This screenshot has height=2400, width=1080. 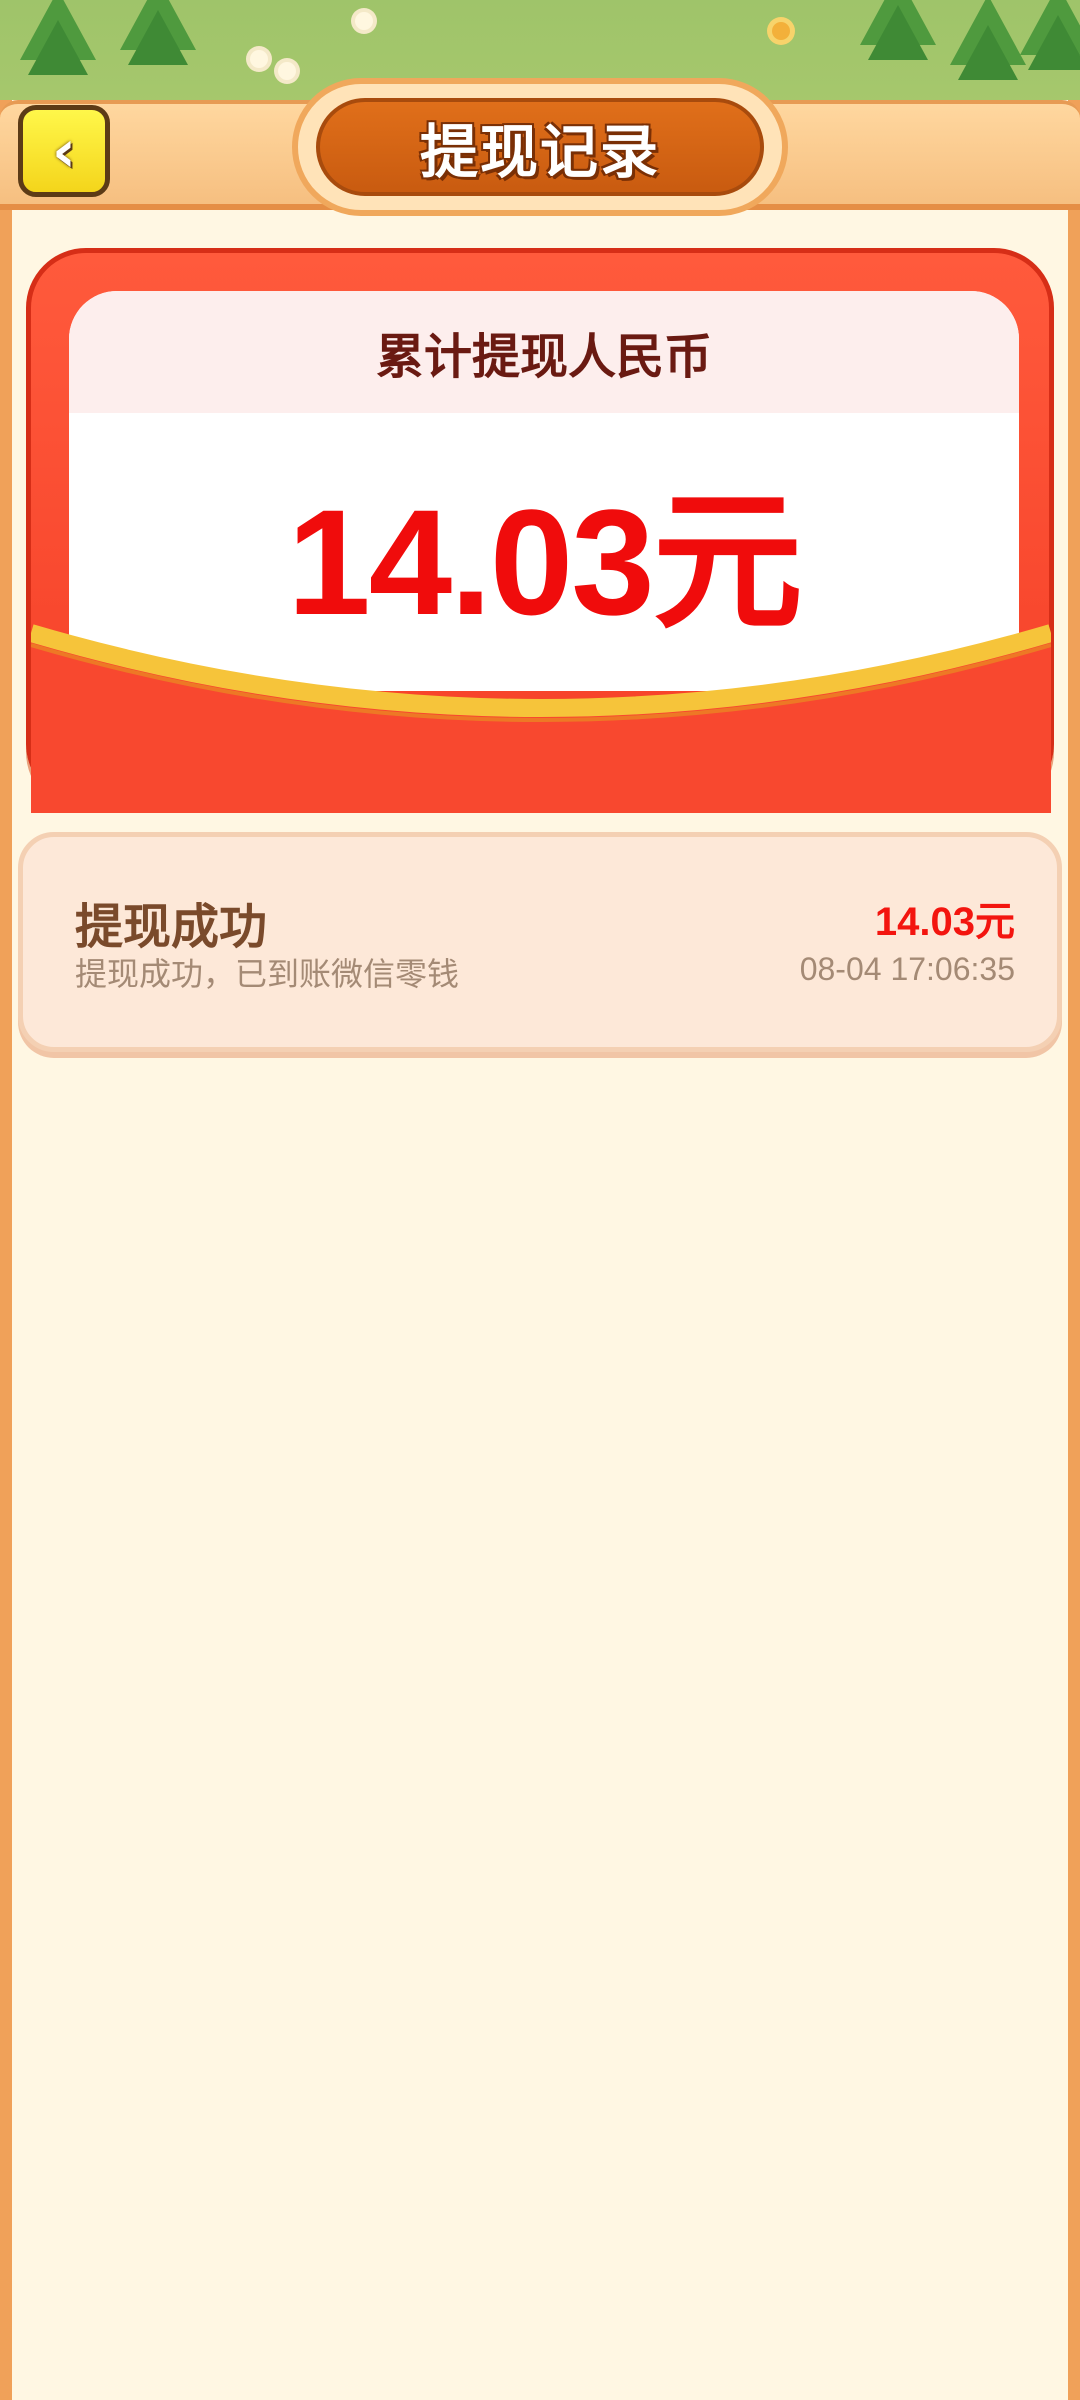 What do you see at coordinates (539, 152) in the screenshot?
I see `page-title: 提现记录` at bounding box center [539, 152].